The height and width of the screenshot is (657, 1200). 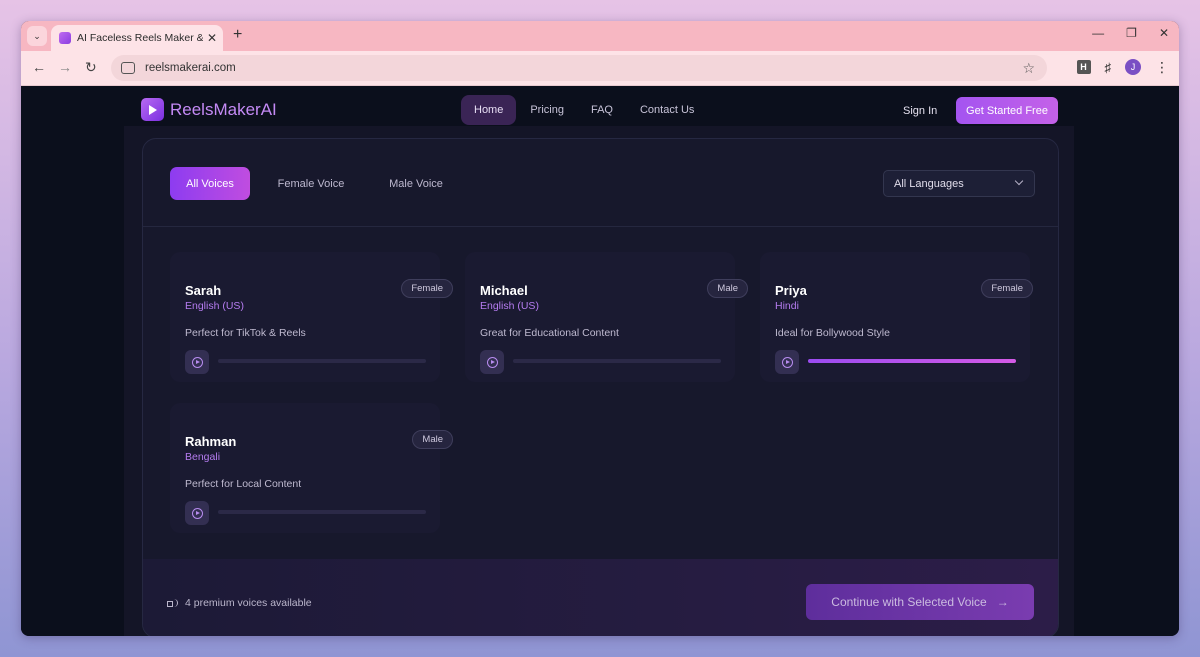 I want to click on extension-h-icon: H, so click(x=1083, y=67).